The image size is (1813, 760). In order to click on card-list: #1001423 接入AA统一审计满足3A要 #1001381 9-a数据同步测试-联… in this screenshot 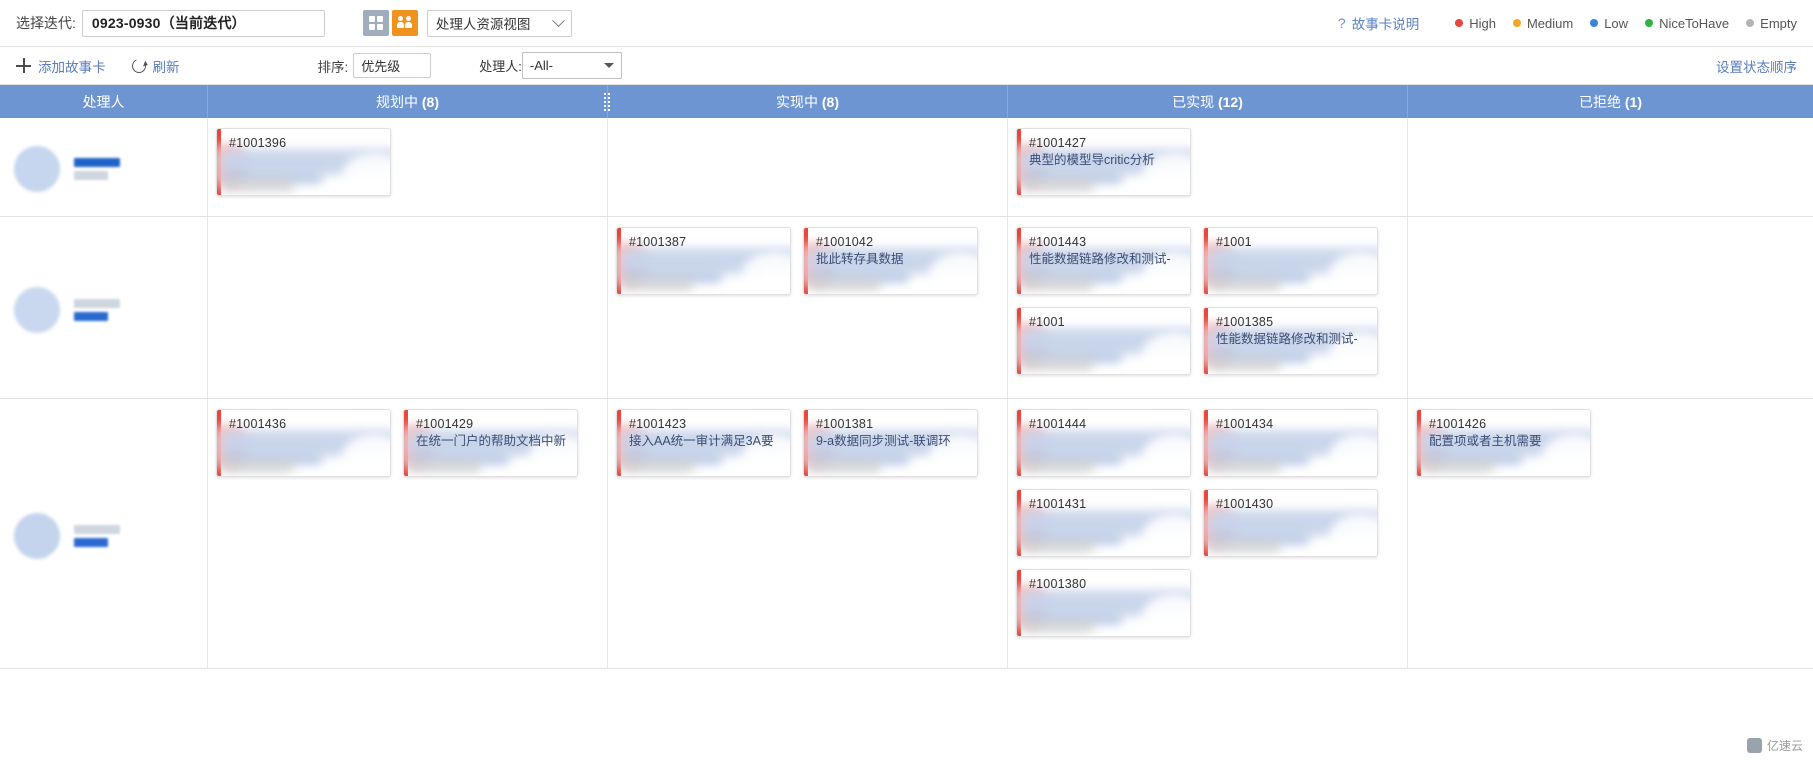, I will do `click(807, 443)`.